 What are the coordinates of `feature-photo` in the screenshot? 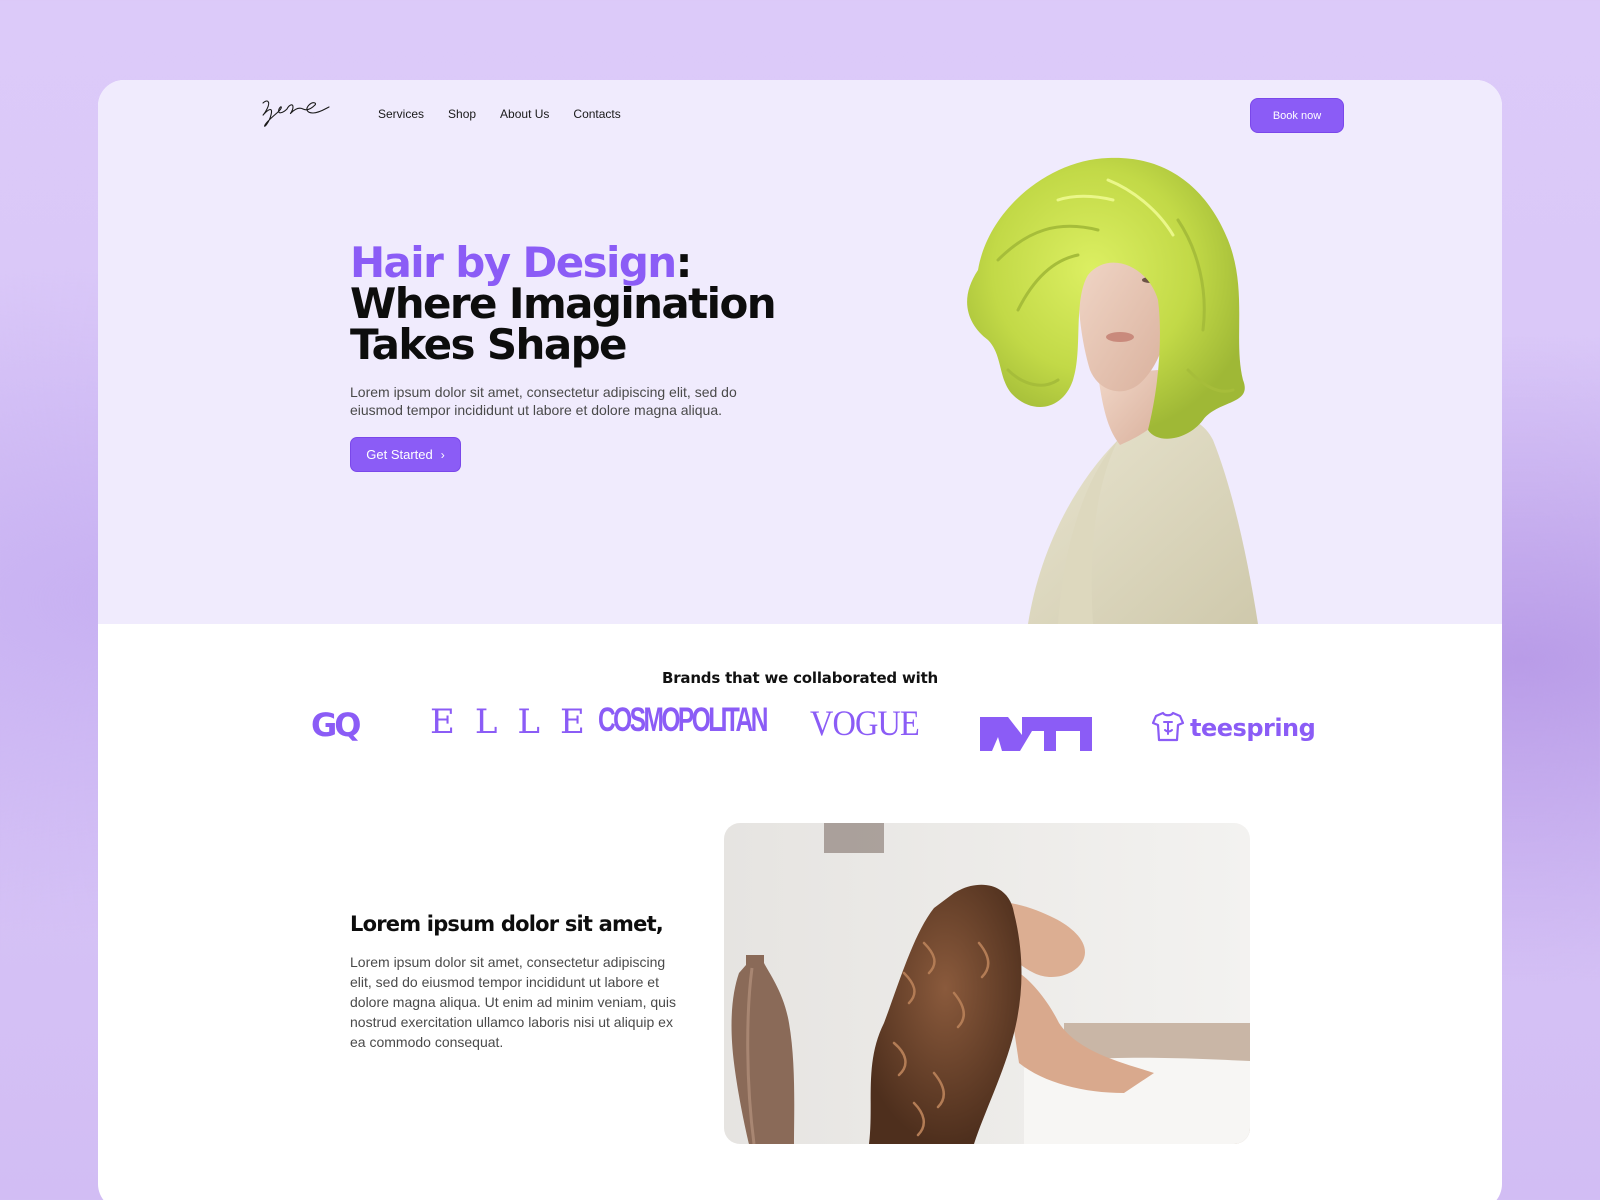 It's located at (987, 983).